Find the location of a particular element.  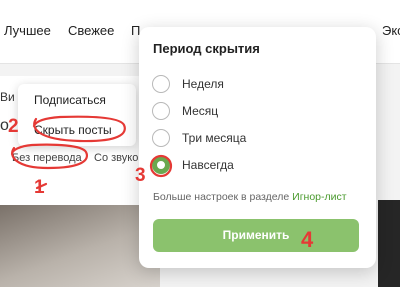

radio-option-week: Неделя is located at coordinates (252, 85).